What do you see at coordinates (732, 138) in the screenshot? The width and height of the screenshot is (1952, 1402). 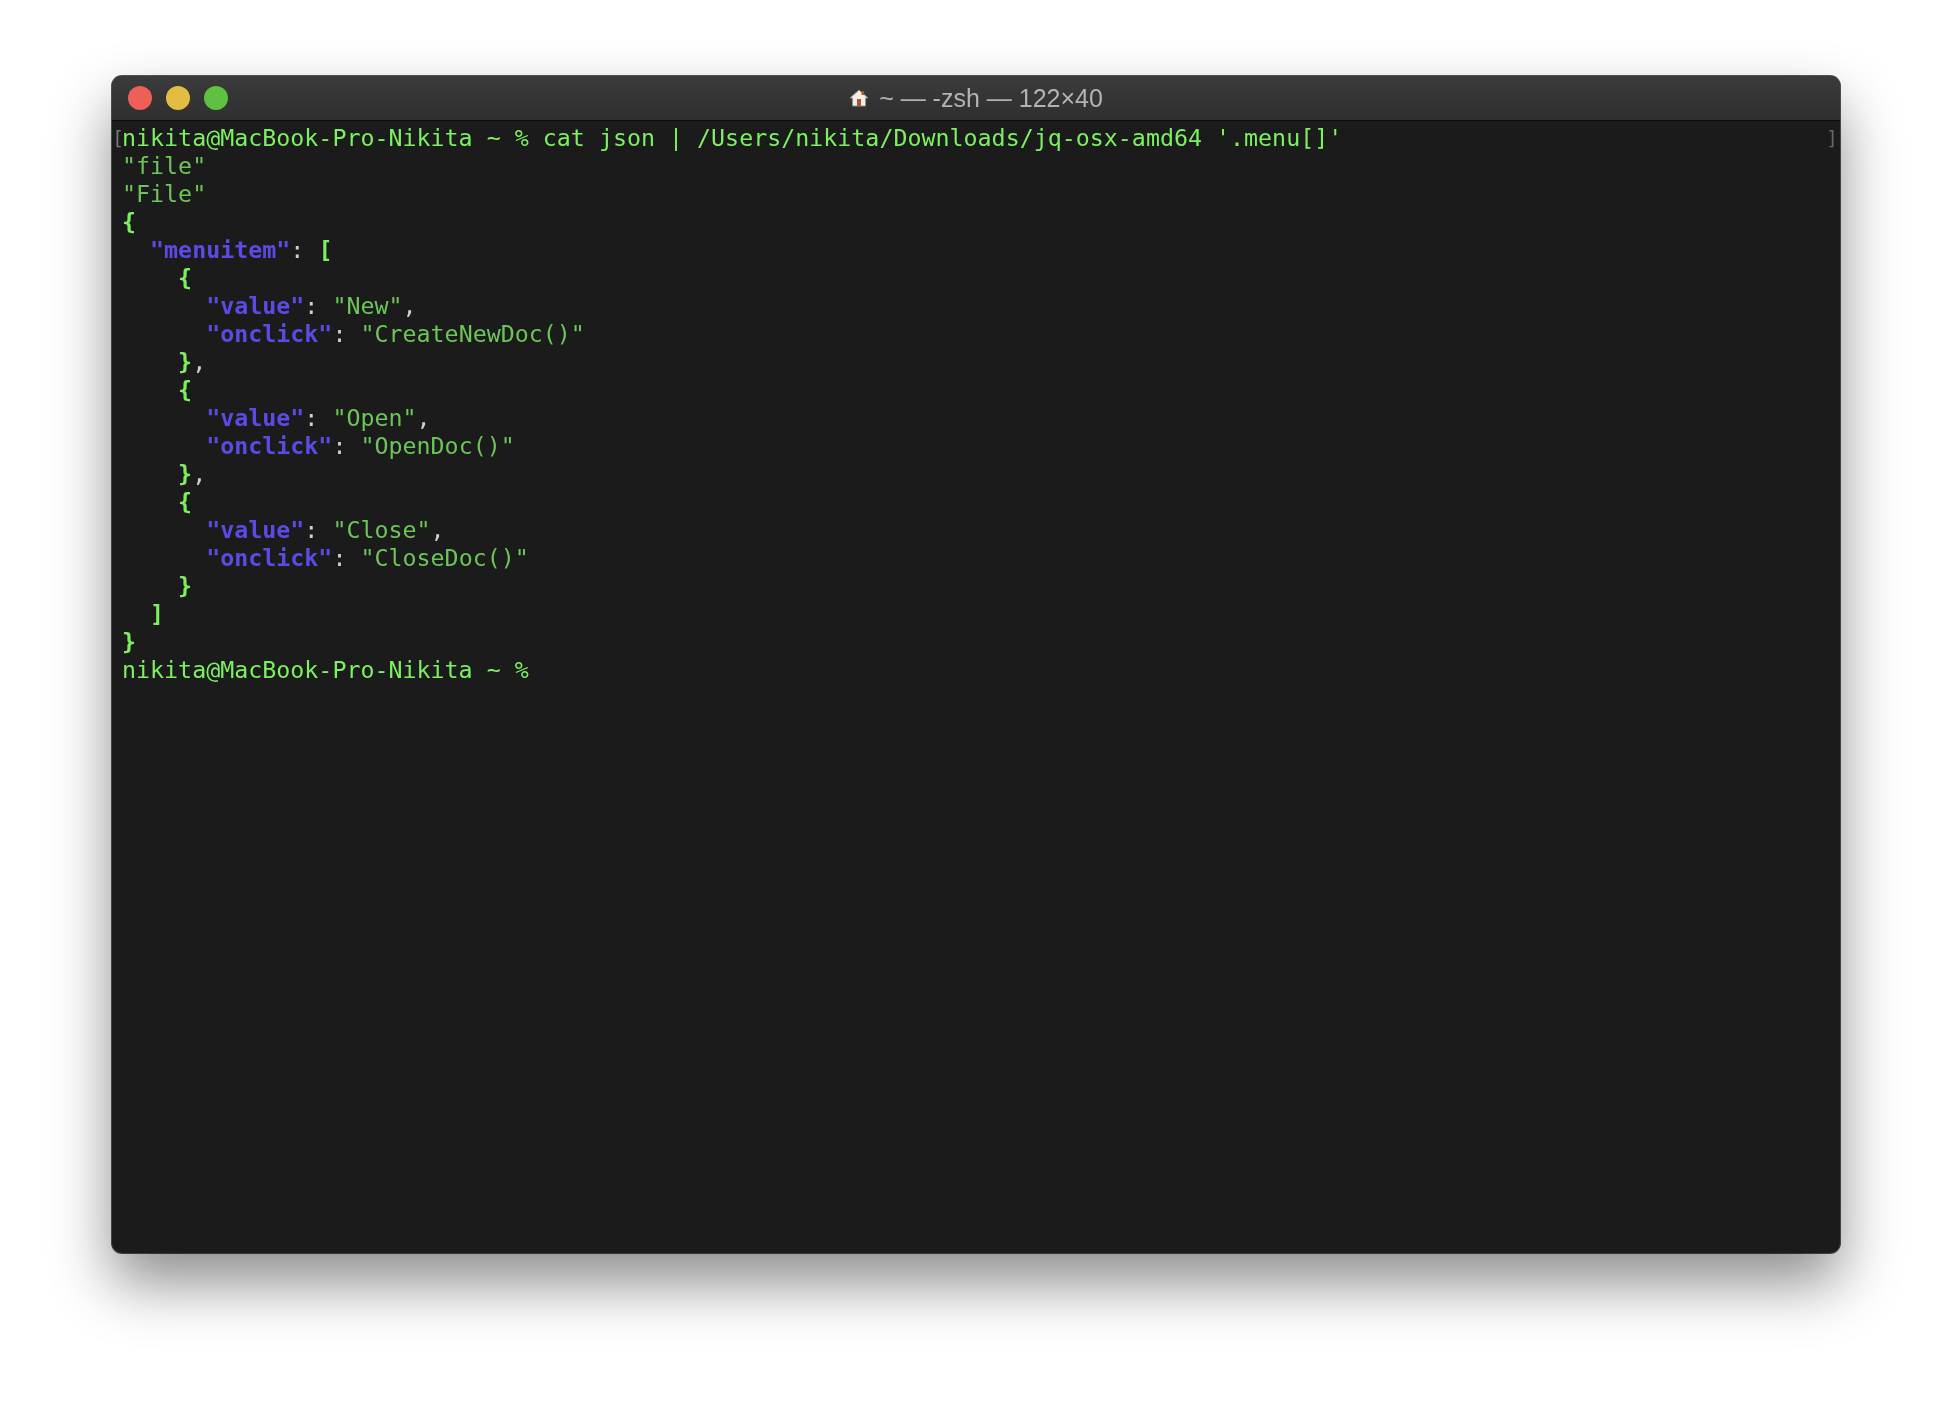 I see `prompt-line: nikita@MacBook-Pro-Nikita ~ % cat json | /Users/nikita/Downloads/jq-osx-amd64 '.menu[]'` at bounding box center [732, 138].